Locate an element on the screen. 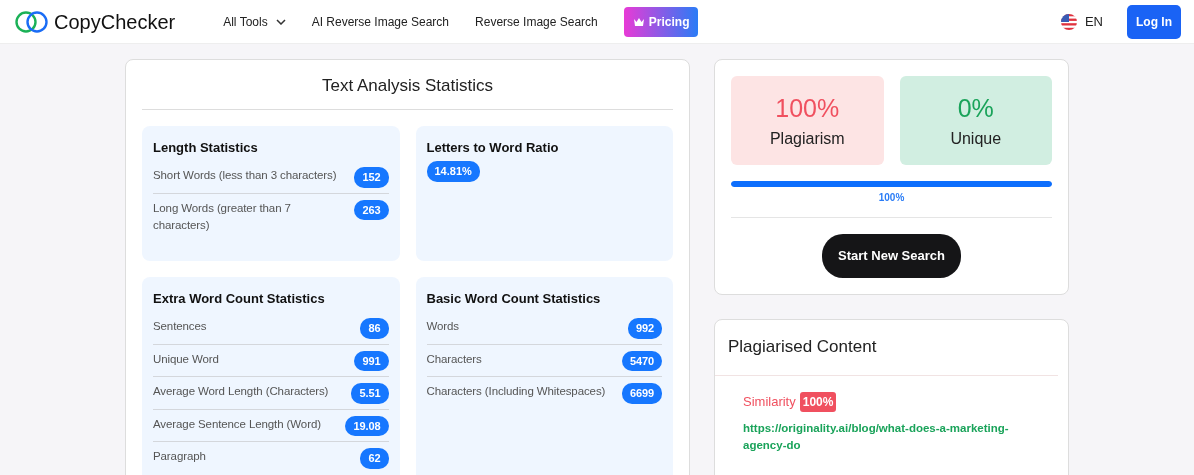 This screenshot has height=475, width=1194. stat-label: Average Sentence Length (Word) is located at coordinates (237, 424).